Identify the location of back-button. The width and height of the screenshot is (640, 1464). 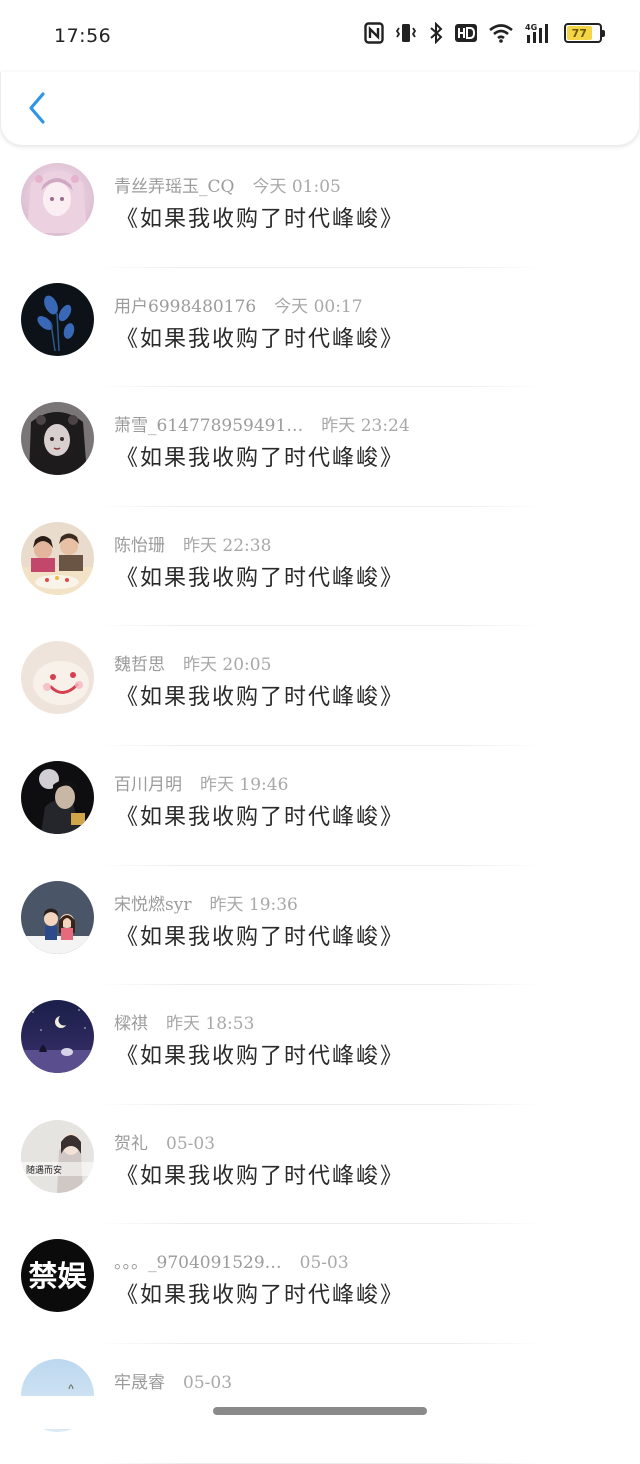
(37, 108).